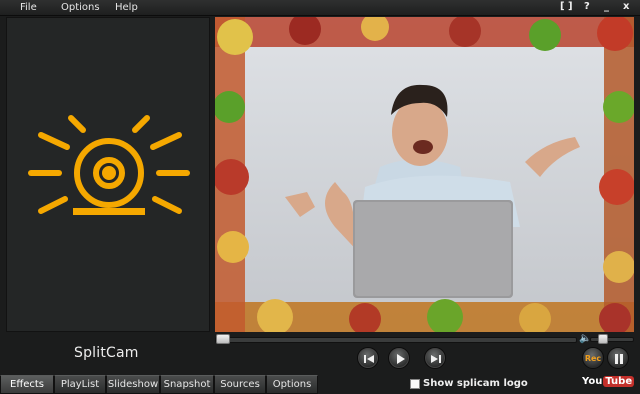  What do you see at coordinates (619, 381) in the screenshot?
I see `youtube-tube: Tube` at bounding box center [619, 381].